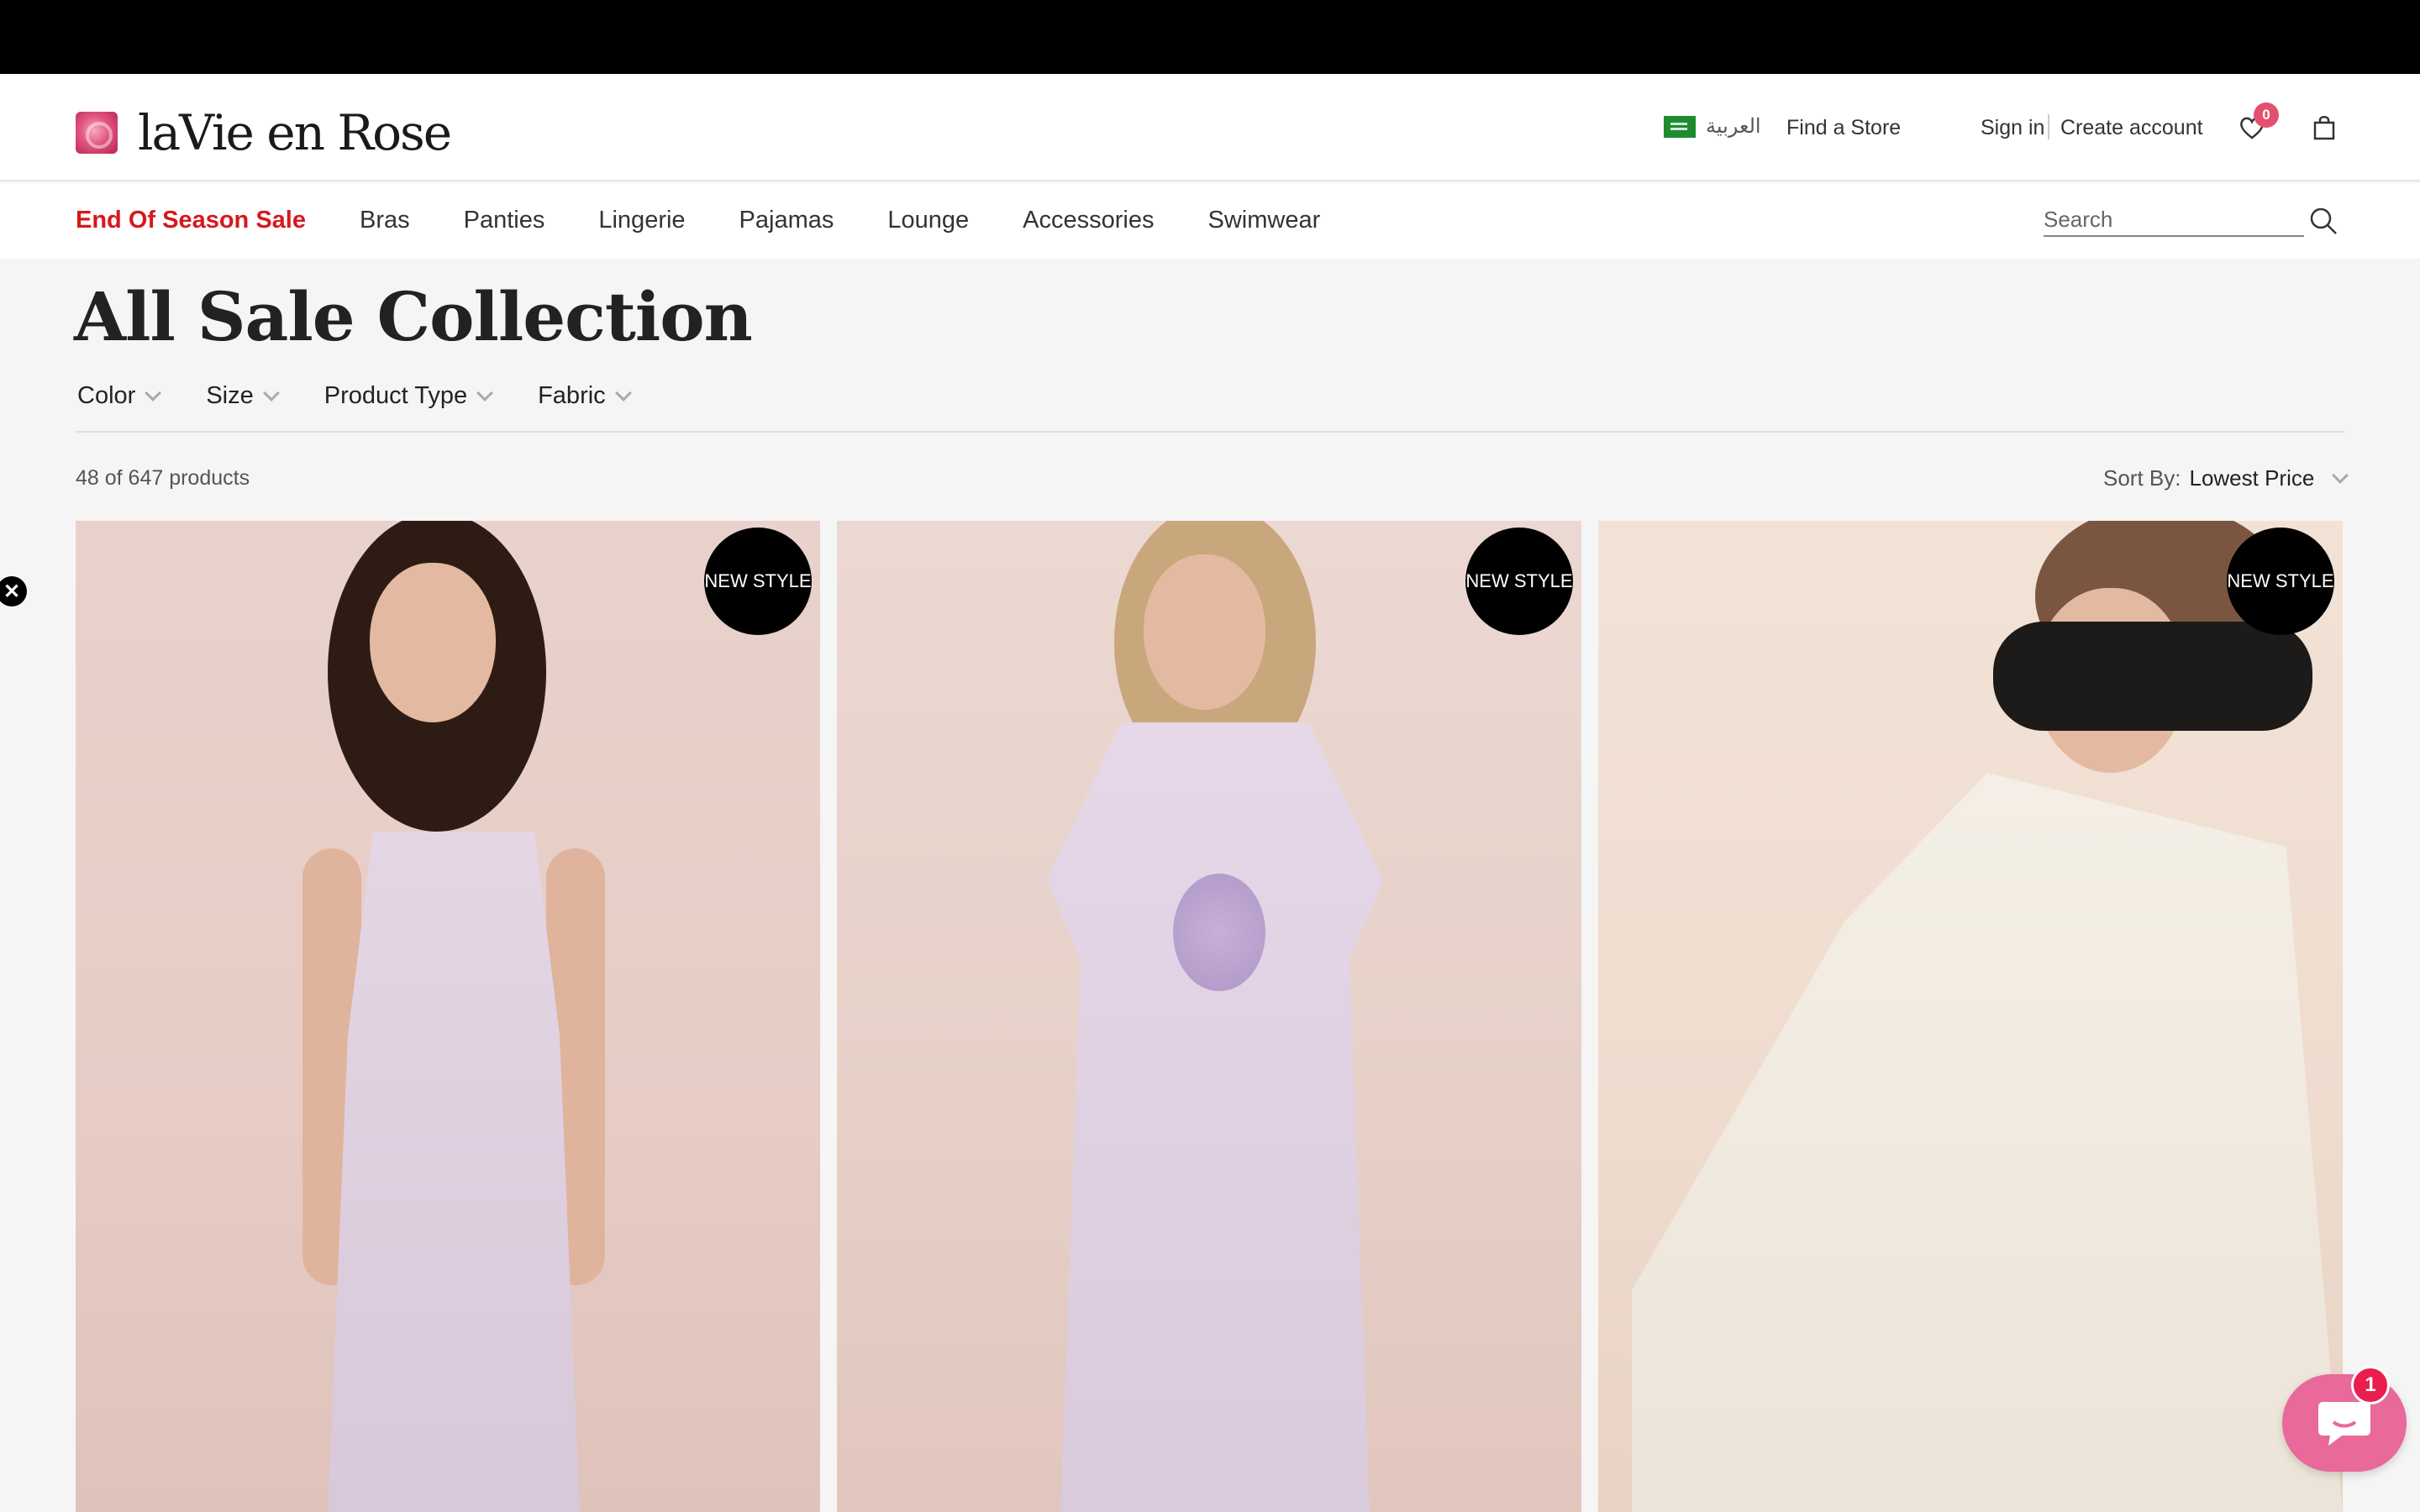 The height and width of the screenshot is (1512, 2420). What do you see at coordinates (2152, 676) in the screenshot?
I see `sleep-mask-shape` at bounding box center [2152, 676].